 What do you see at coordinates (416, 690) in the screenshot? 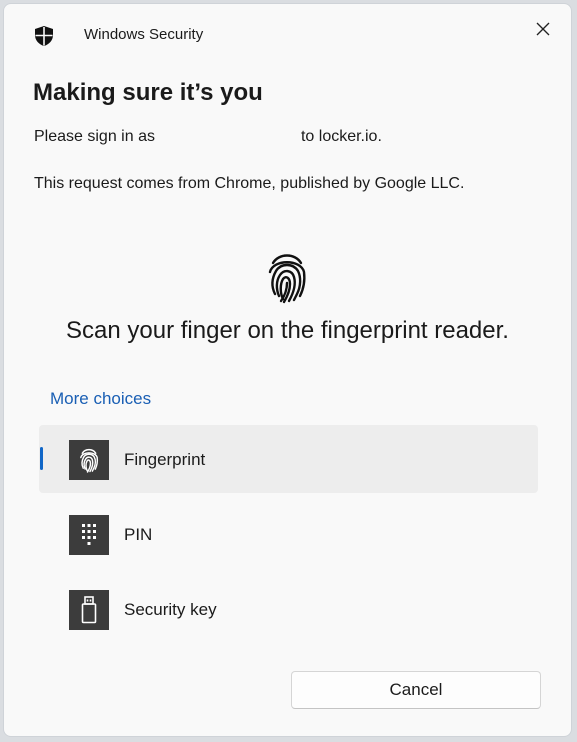
I see `cancel-button: Cancel` at bounding box center [416, 690].